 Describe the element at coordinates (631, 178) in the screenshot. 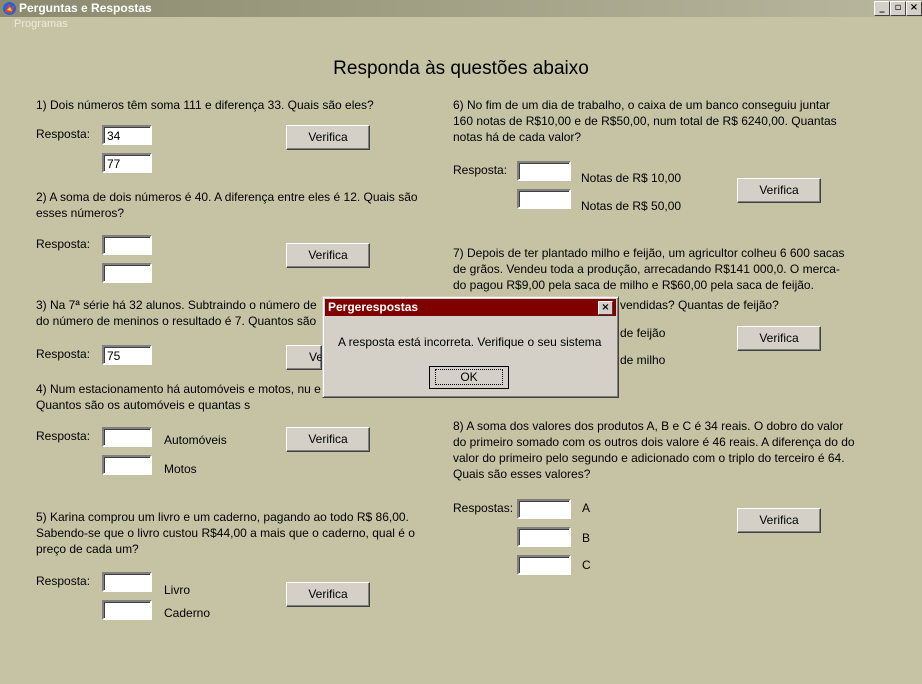

I see `question-6-label-notas-10: Notas de R$ 10,00` at that location.